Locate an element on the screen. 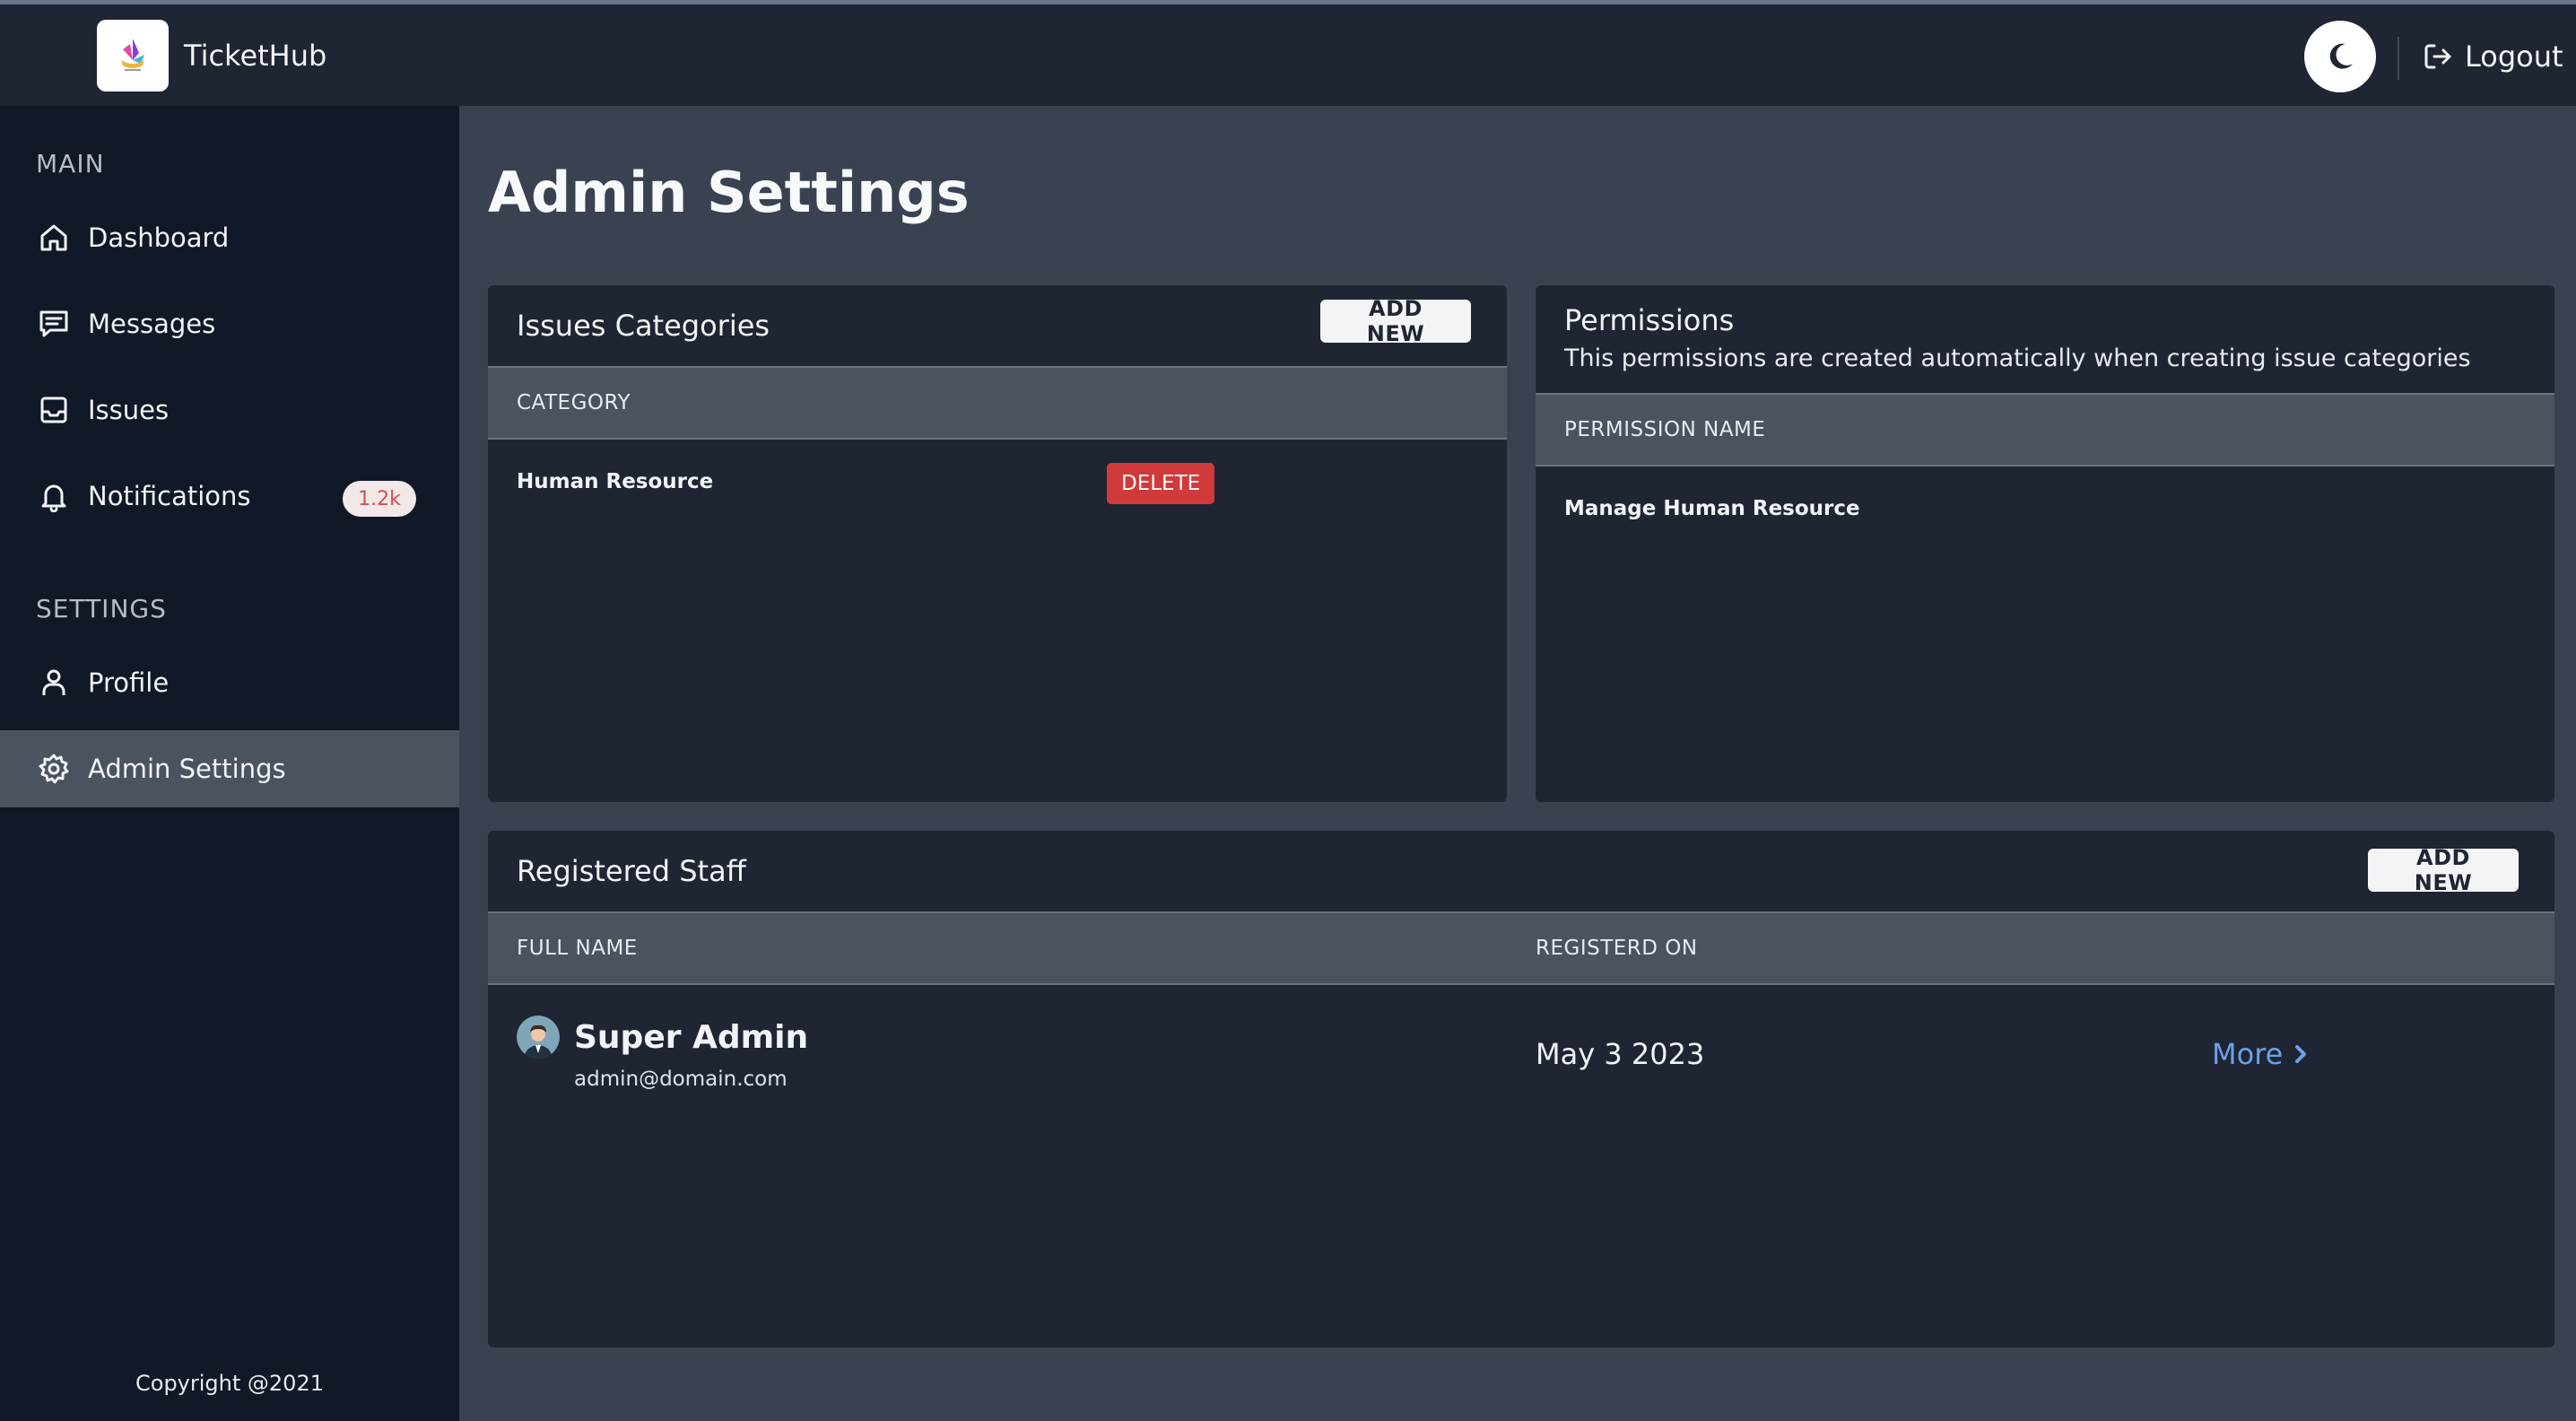 This screenshot has height=1421, width=2576. staff-email: admin@domain.com is located at coordinates (681, 1079).